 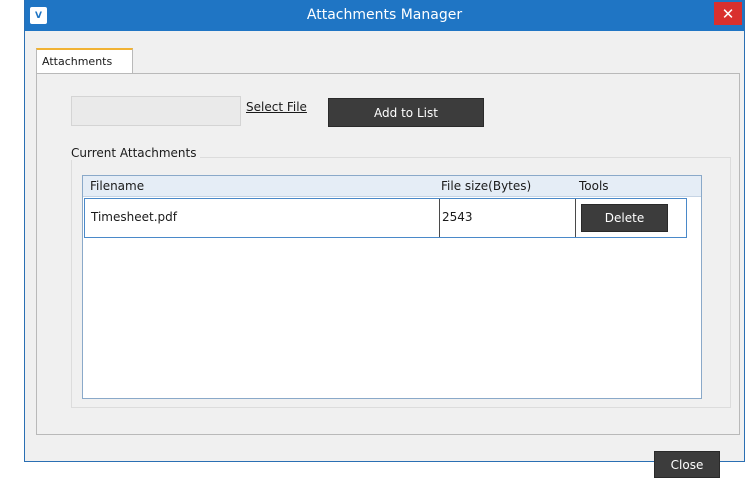 What do you see at coordinates (84, 61) in the screenshot?
I see `tab-attachments: Attachments` at bounding box center [84, 61].